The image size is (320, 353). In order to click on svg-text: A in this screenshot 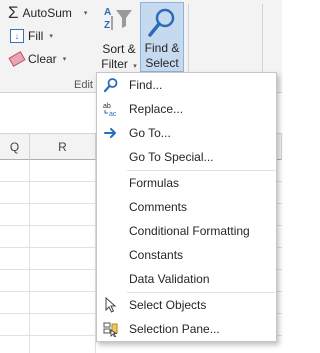, I will do `click(107, 12)`.